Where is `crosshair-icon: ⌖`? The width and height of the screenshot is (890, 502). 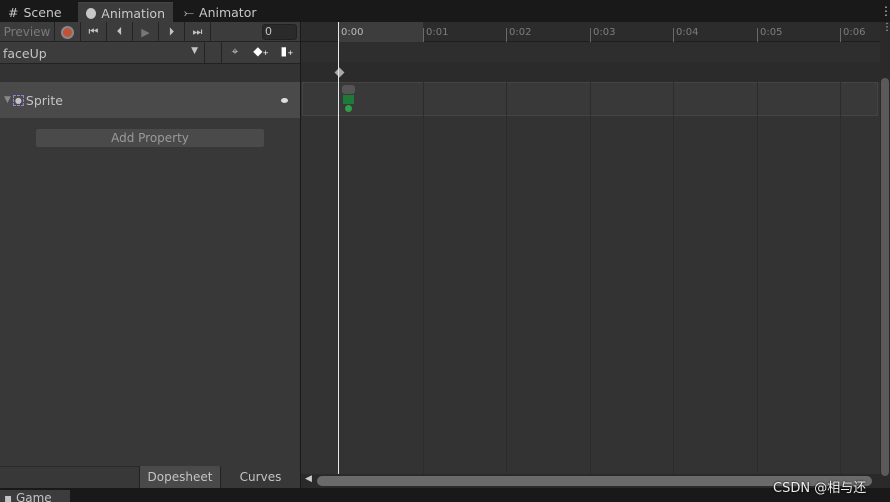 crosshair-icon: ⌖ is located at coordinates (235, 51).